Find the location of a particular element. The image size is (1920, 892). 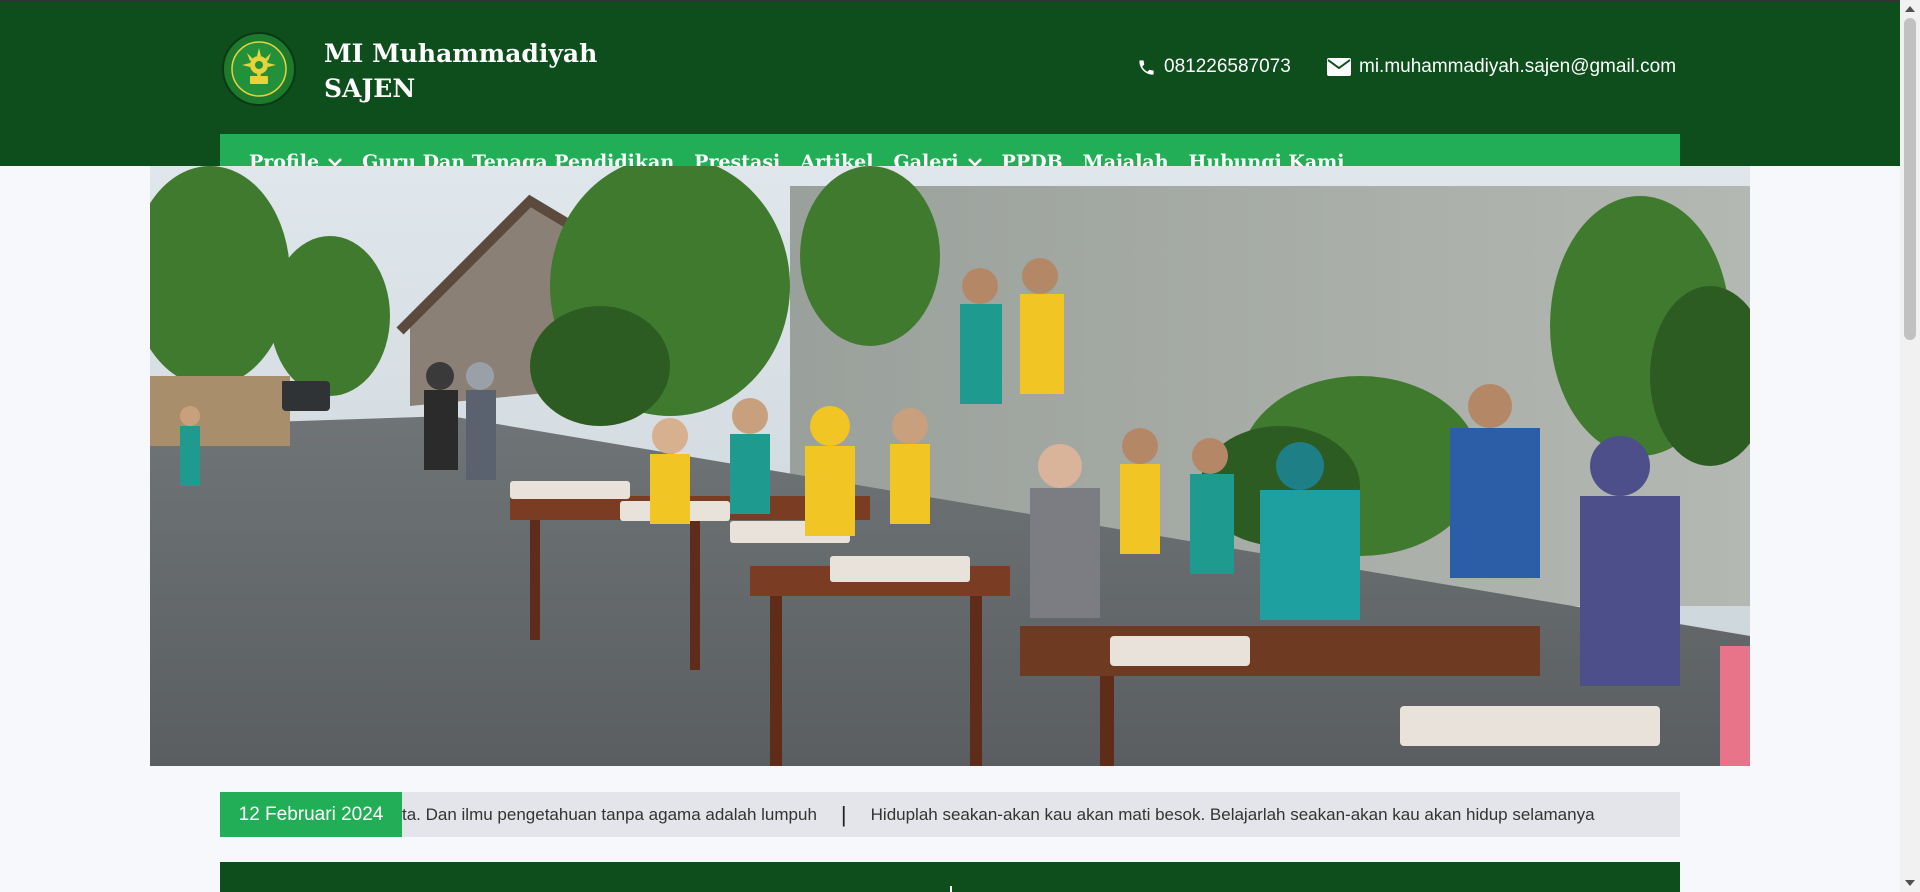

contact-phone: 081226587073 is located at coordinates (1214, 67).